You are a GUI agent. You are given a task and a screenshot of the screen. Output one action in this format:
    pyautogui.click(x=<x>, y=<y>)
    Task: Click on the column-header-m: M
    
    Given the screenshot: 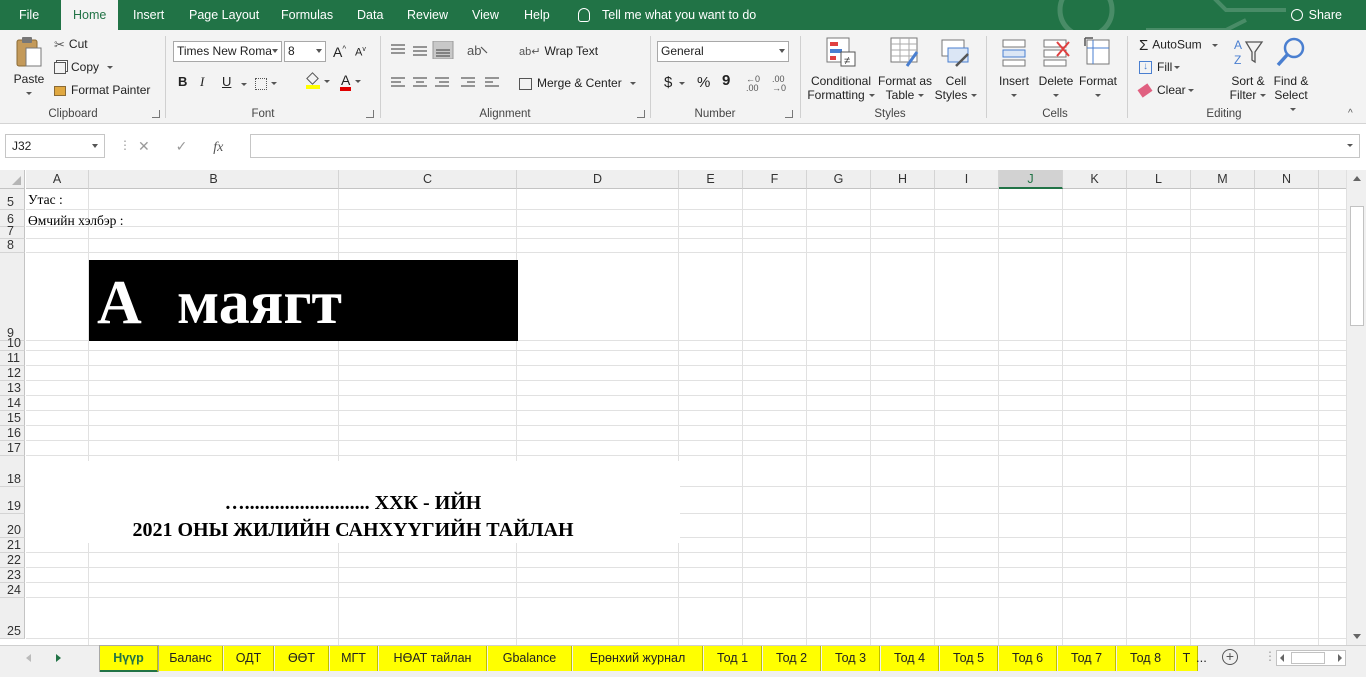 What is the action you would take?
    pyautogui.click(x=1223, y=179)
    